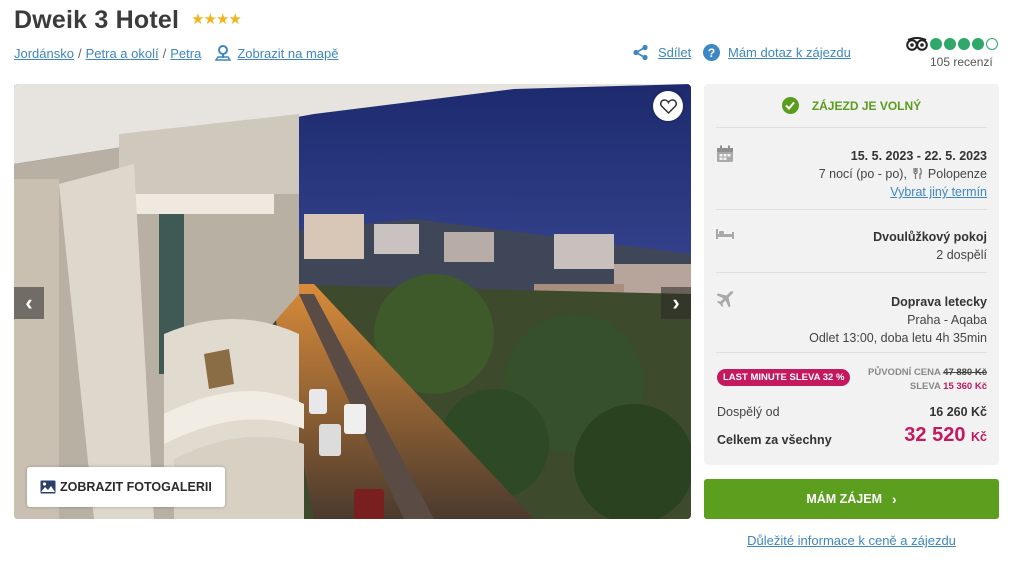 This screenshot has width=1024, height=570. Describe the element at coordinates (136, 487) in the screenshot. I see `show-gallery-label: ZOBRAZIT FOTOGALERII` at that location.